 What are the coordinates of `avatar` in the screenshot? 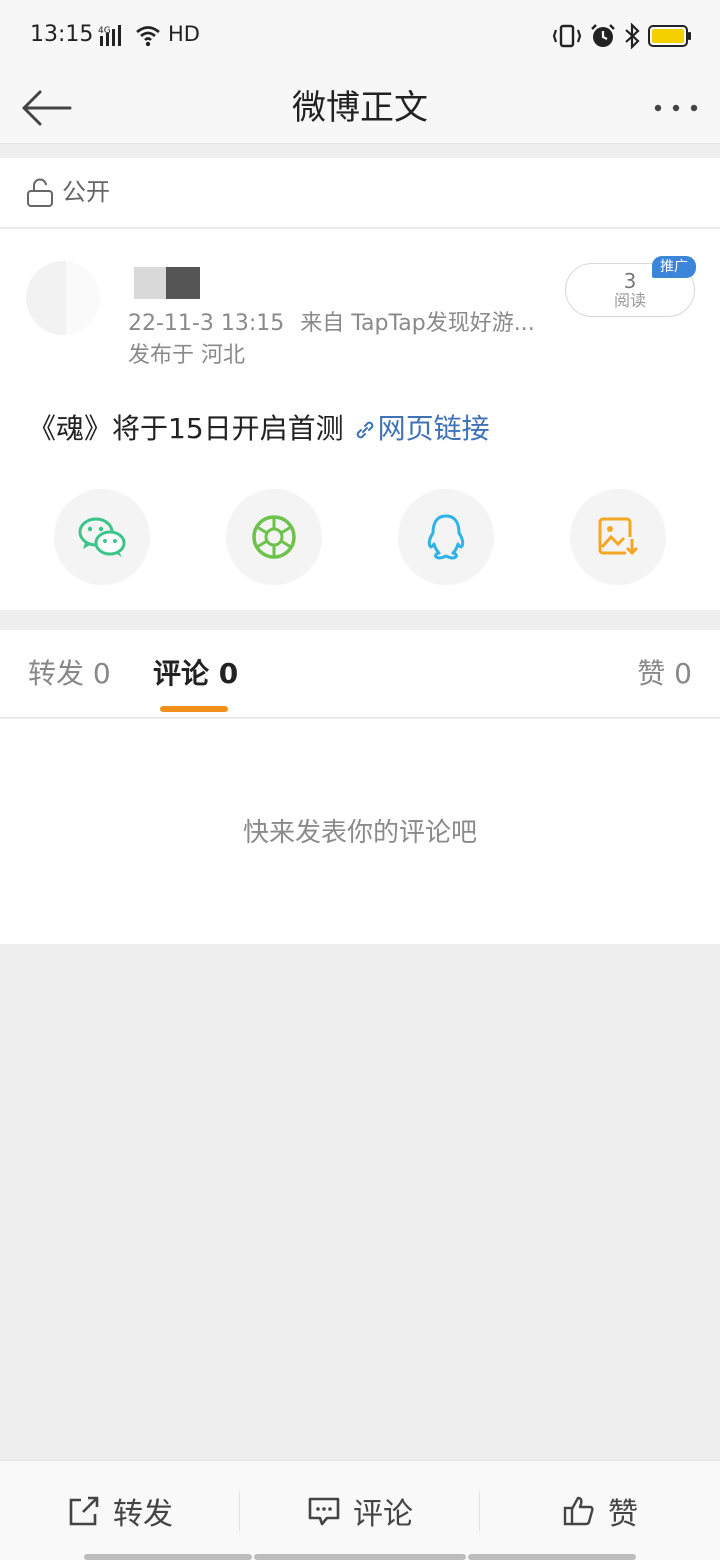 It's located at (63, 298).